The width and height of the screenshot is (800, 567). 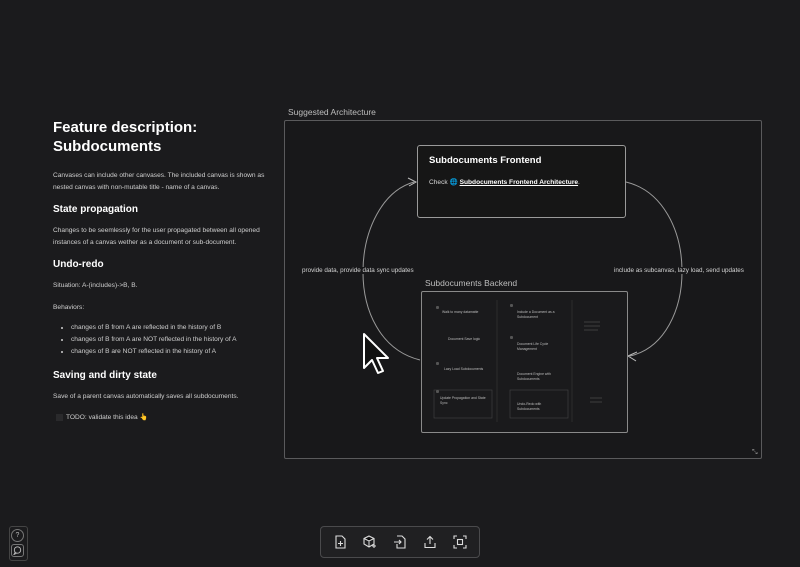 What do you see at coordinates (485, 160) in the screenshot?
I see `frontend-title: Subdocuments Frontend` at bounding box center [485, 160].